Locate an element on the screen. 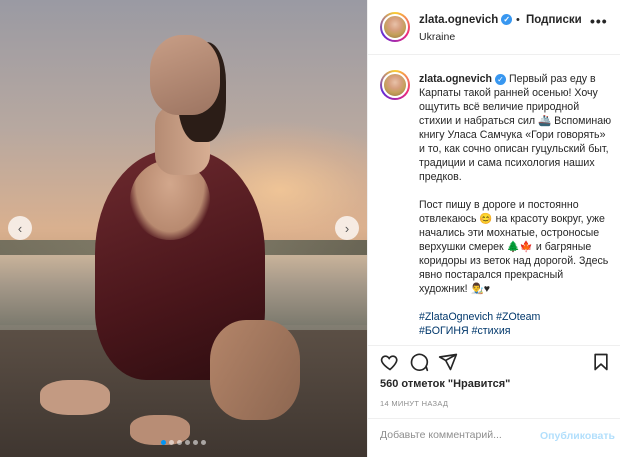 Image resolution: width=620 pixels, height=457 pixels. avatar is located at coordinates (395, 27).